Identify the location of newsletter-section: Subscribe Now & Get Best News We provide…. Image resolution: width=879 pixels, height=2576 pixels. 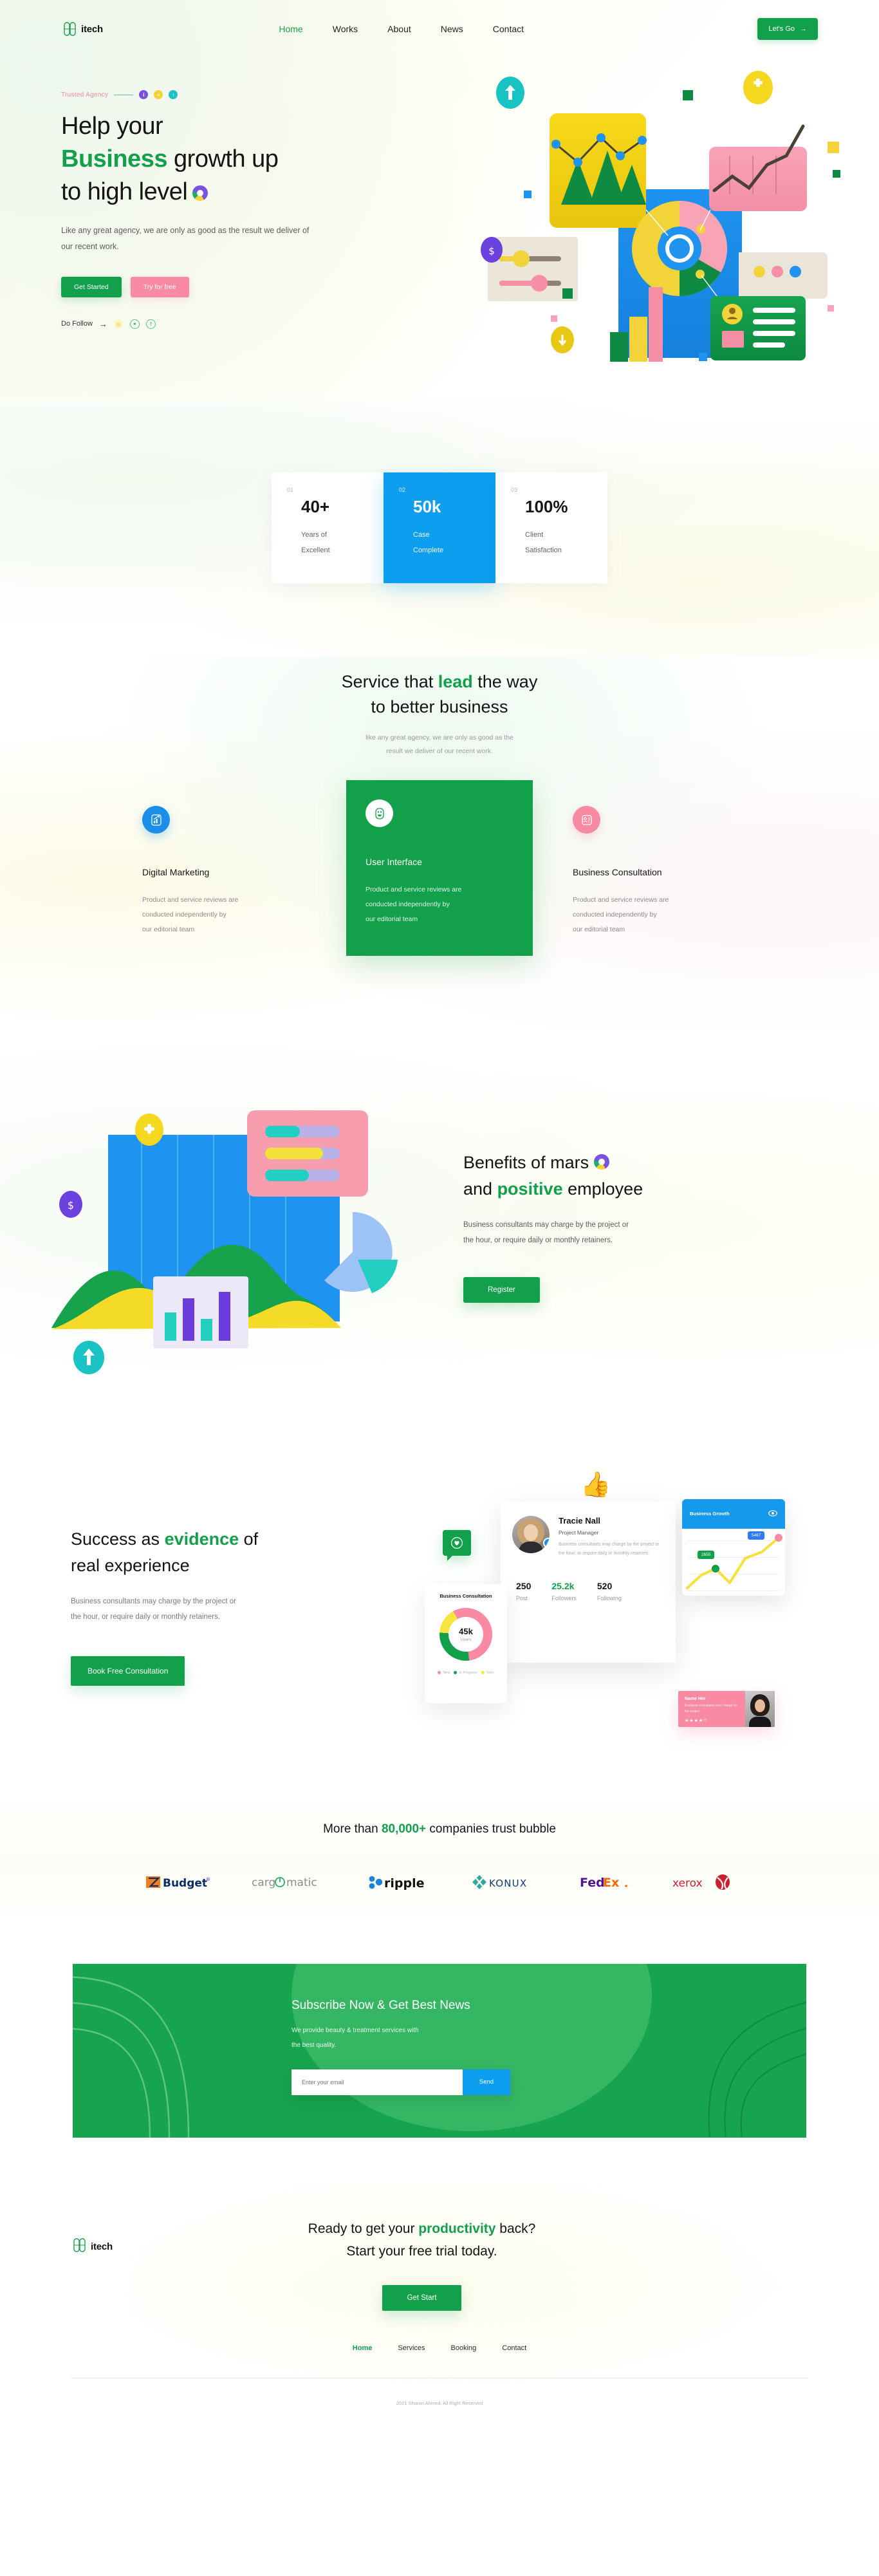
(439, 2057).